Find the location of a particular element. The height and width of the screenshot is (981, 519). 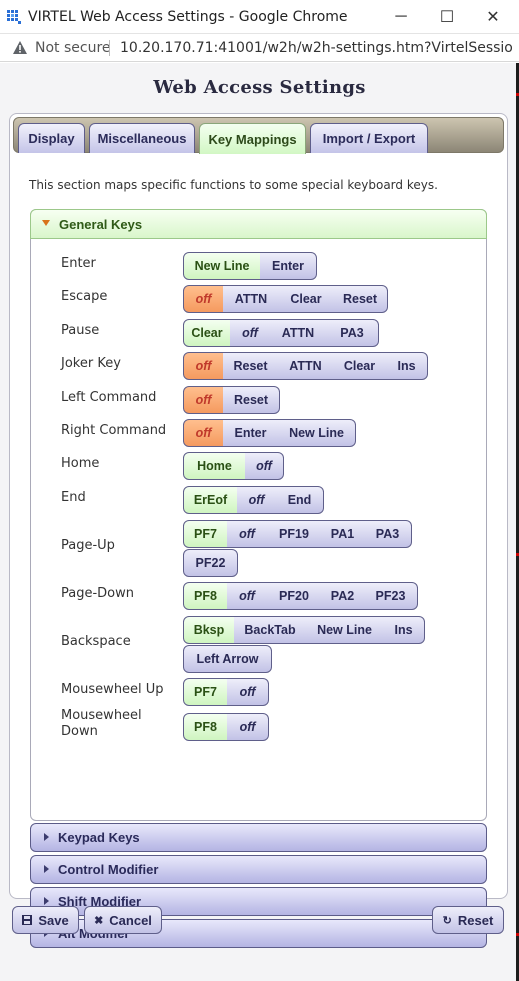

floppy-disk-icon is located at coordinates (27, 920).